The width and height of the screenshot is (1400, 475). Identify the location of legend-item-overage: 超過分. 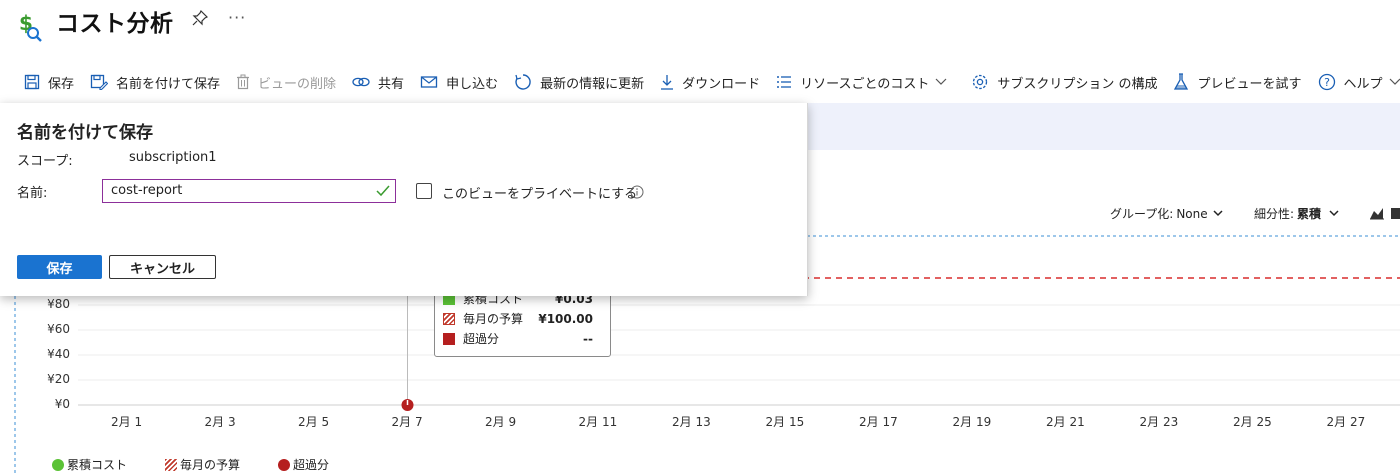
(303, 464).